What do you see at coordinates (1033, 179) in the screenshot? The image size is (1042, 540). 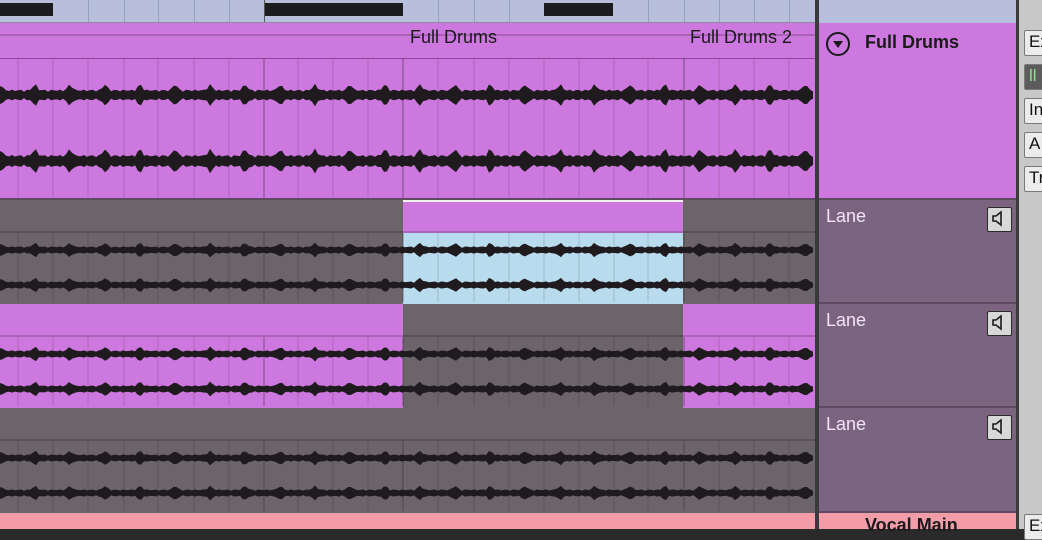 I see `track-button: Tr` at bounding box center [1033, 179].